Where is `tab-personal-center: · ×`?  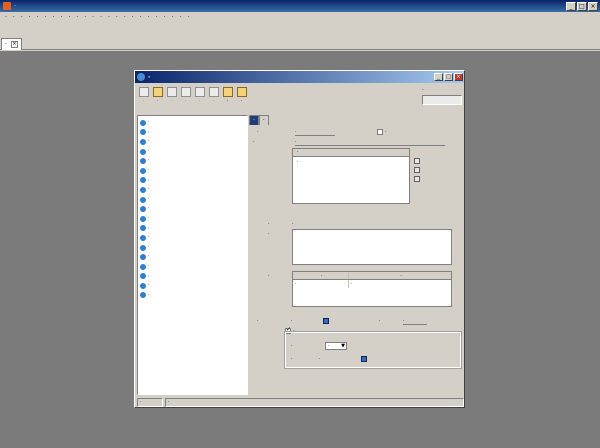
tab-personal-center: · × is located at coordinates (11, 44).